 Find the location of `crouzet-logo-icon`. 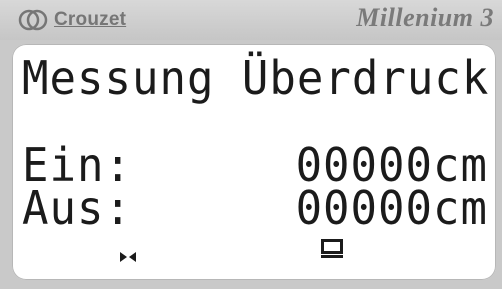

crouzet-logo-icon is located at coordinates (33, 20).